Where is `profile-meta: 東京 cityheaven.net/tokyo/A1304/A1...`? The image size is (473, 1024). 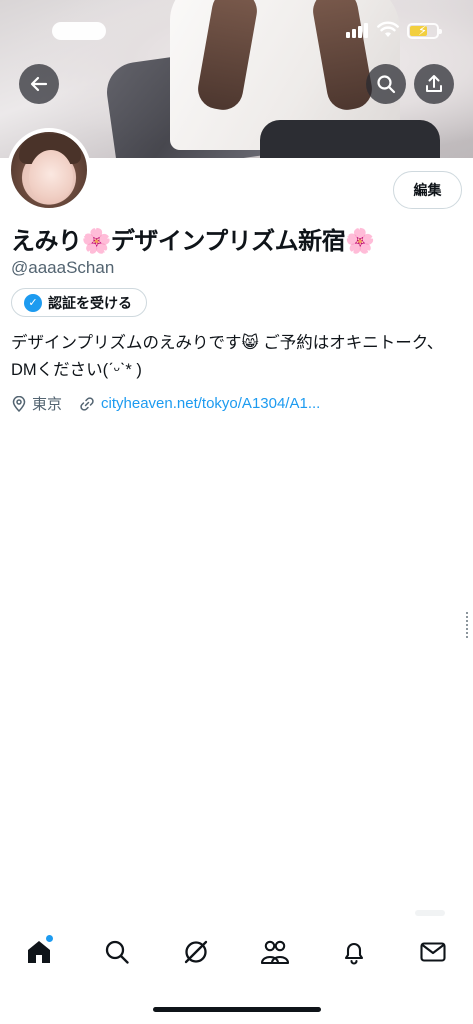 profile-meta: 東京 cityheaven.net/tokyo/A1304/A1... is located at coordinates (165, 403).